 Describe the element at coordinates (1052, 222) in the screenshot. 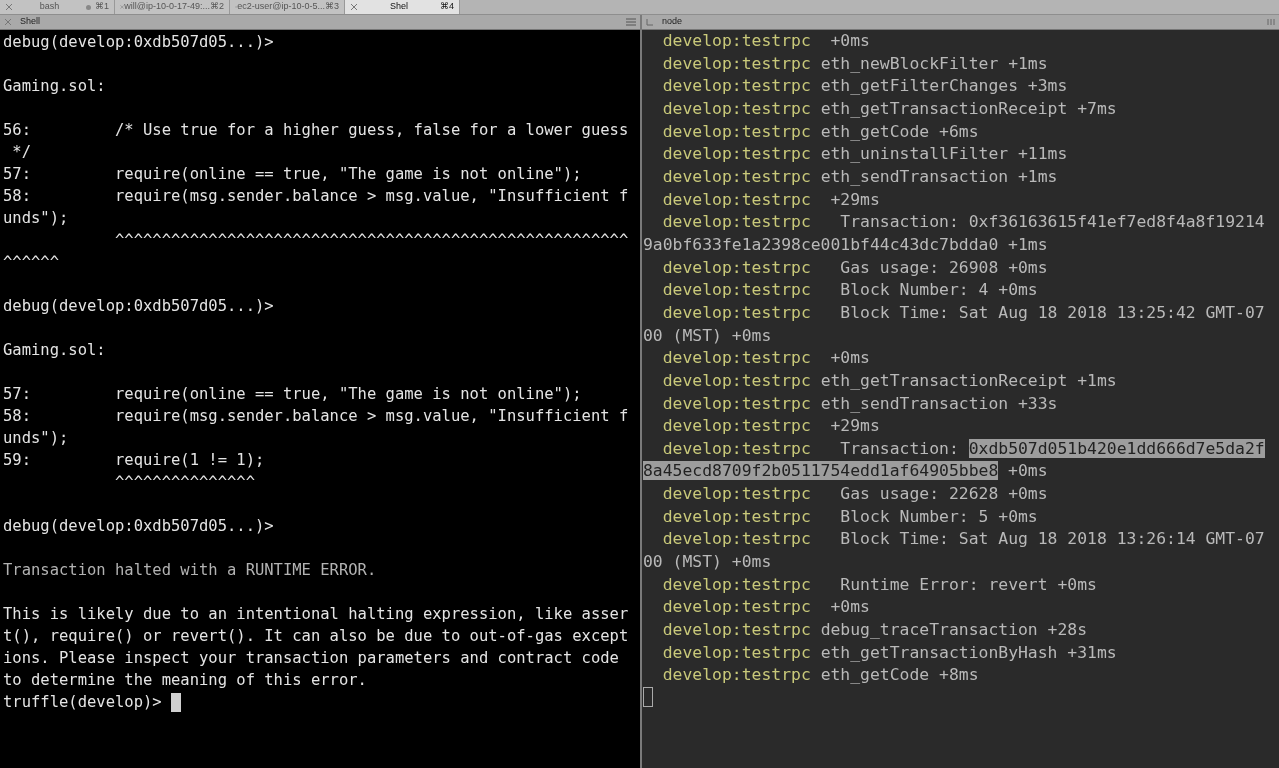

I see `log-message: Transaction: 0xf36163615f41ef7ed8f4a8f19214` at that location.